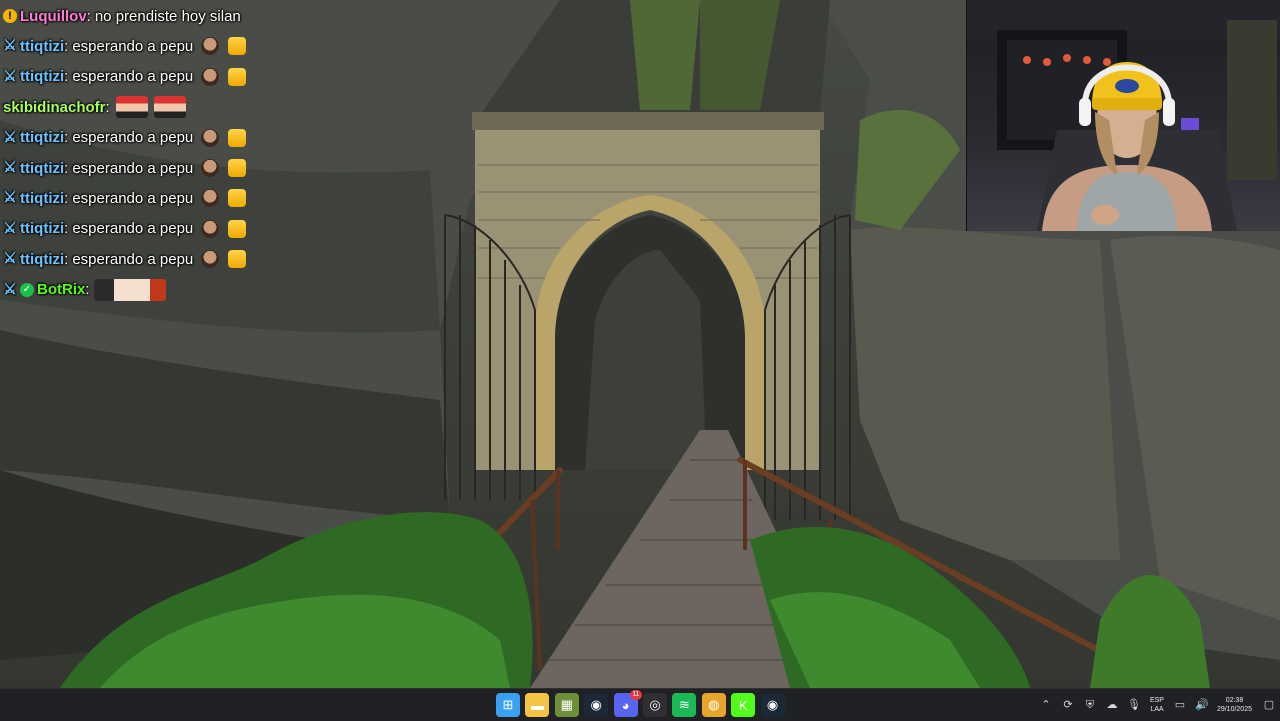  I want to click on spotify-icon: ≋, so click(684, 704).